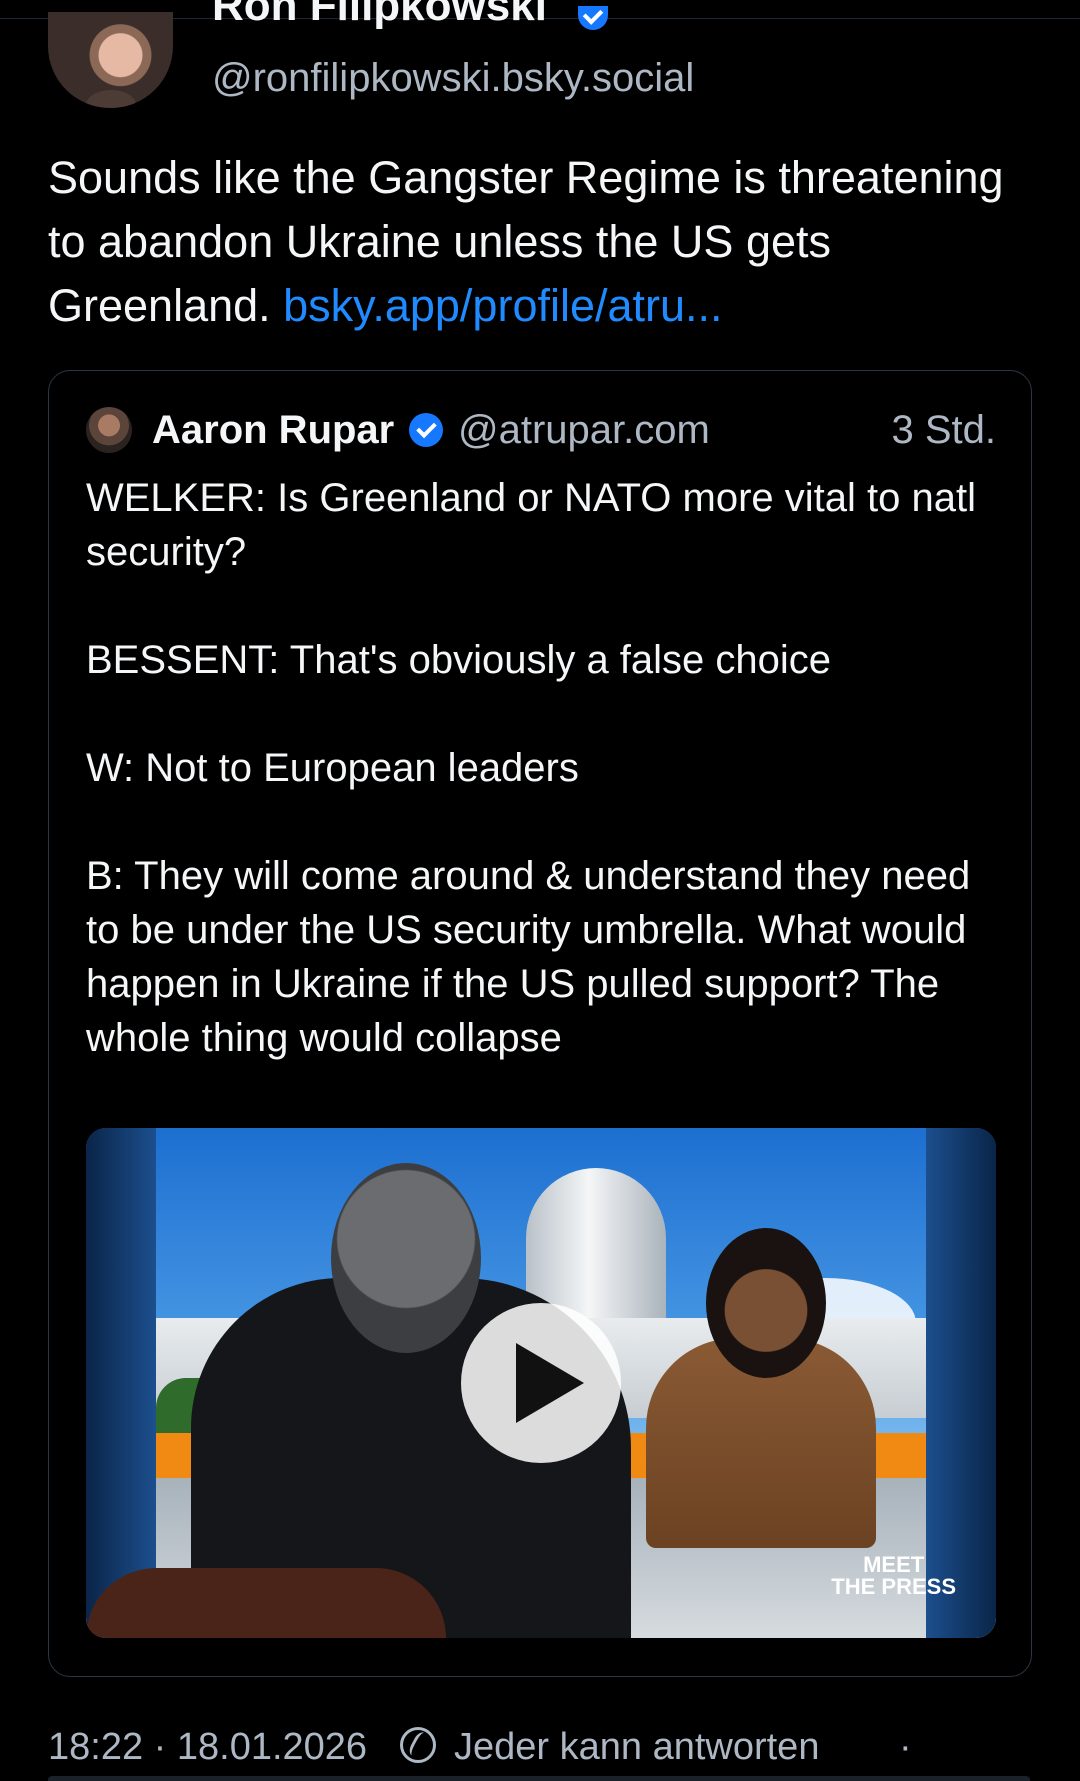 Image resolution: width=1080 pixels, height=1781 pixels. I want to click on video-guest-head, so click(406, 1258).